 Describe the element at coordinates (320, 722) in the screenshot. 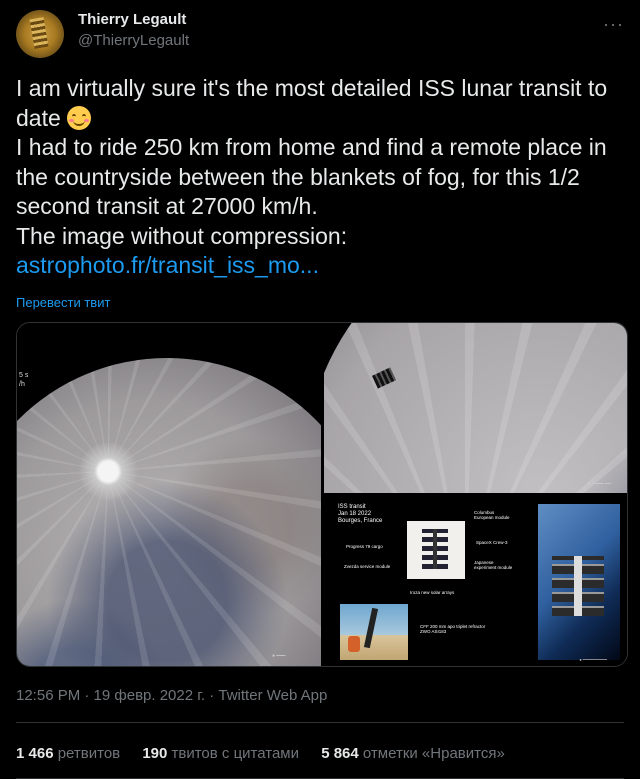

I see `divider` at that location.